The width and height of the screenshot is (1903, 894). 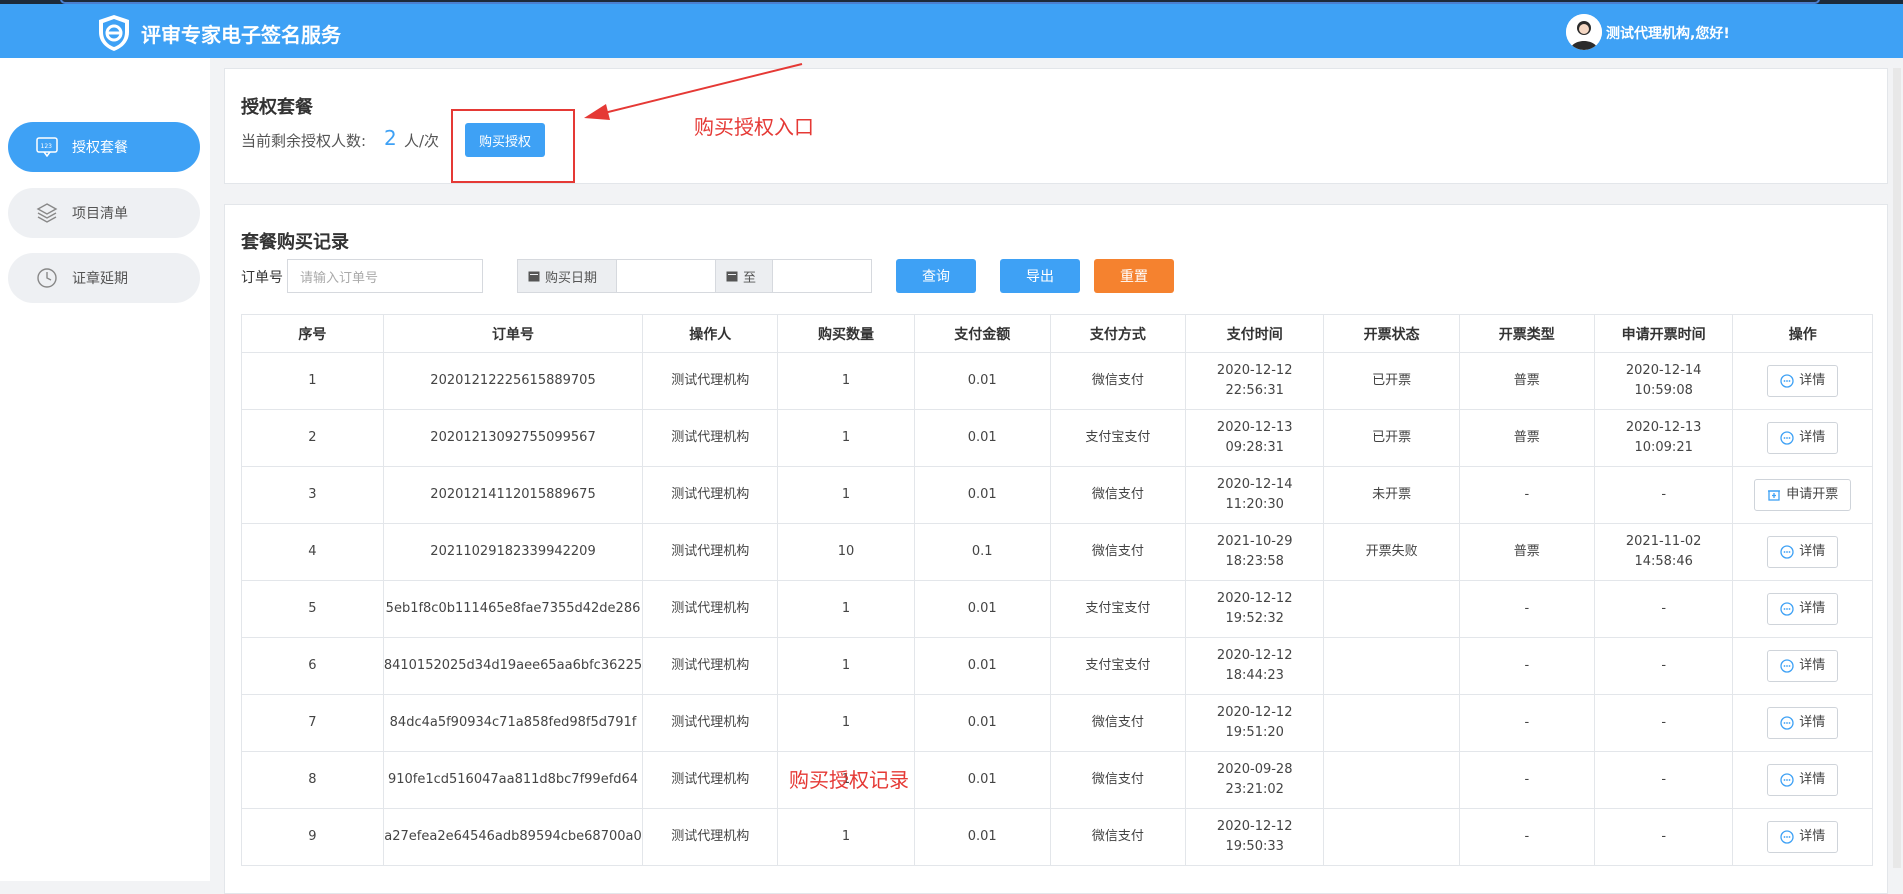 I want to click on cell-pay-time-time: 18:44:23, so click(x=1254, y=675).